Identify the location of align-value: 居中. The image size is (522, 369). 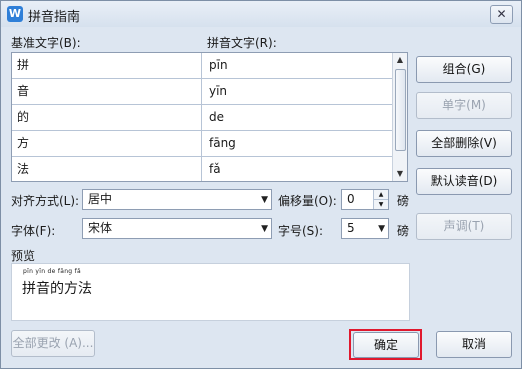
(100, 199).